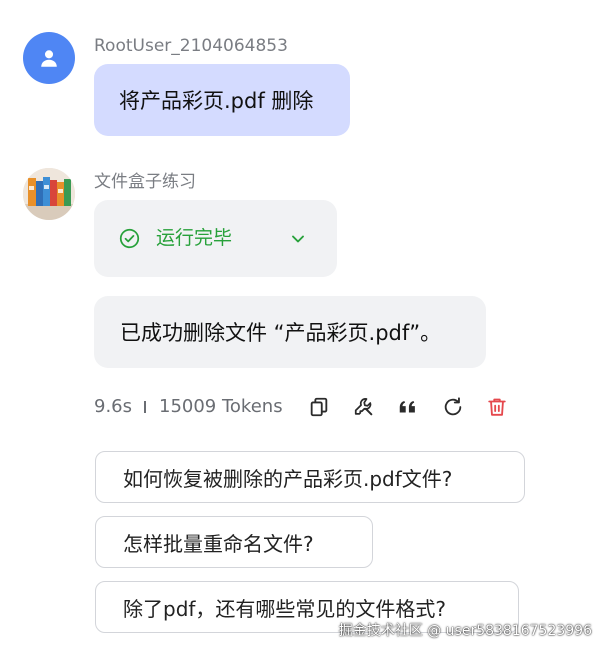  What do you see at coordinates (218, 543) in the screenshot?
I see `suggestion-text: 怎样批量重命名文件?` at bounding box center [218, 543].